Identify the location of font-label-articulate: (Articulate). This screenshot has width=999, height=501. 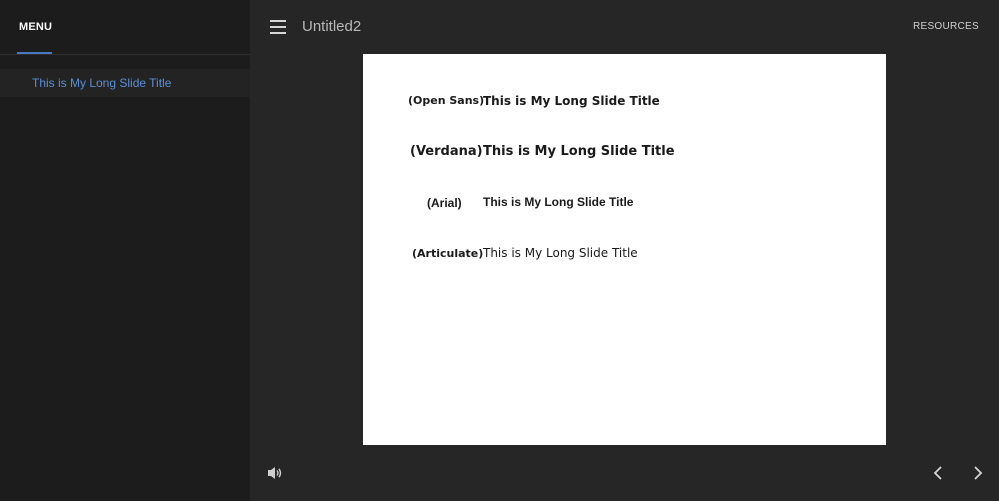
(448, 253).